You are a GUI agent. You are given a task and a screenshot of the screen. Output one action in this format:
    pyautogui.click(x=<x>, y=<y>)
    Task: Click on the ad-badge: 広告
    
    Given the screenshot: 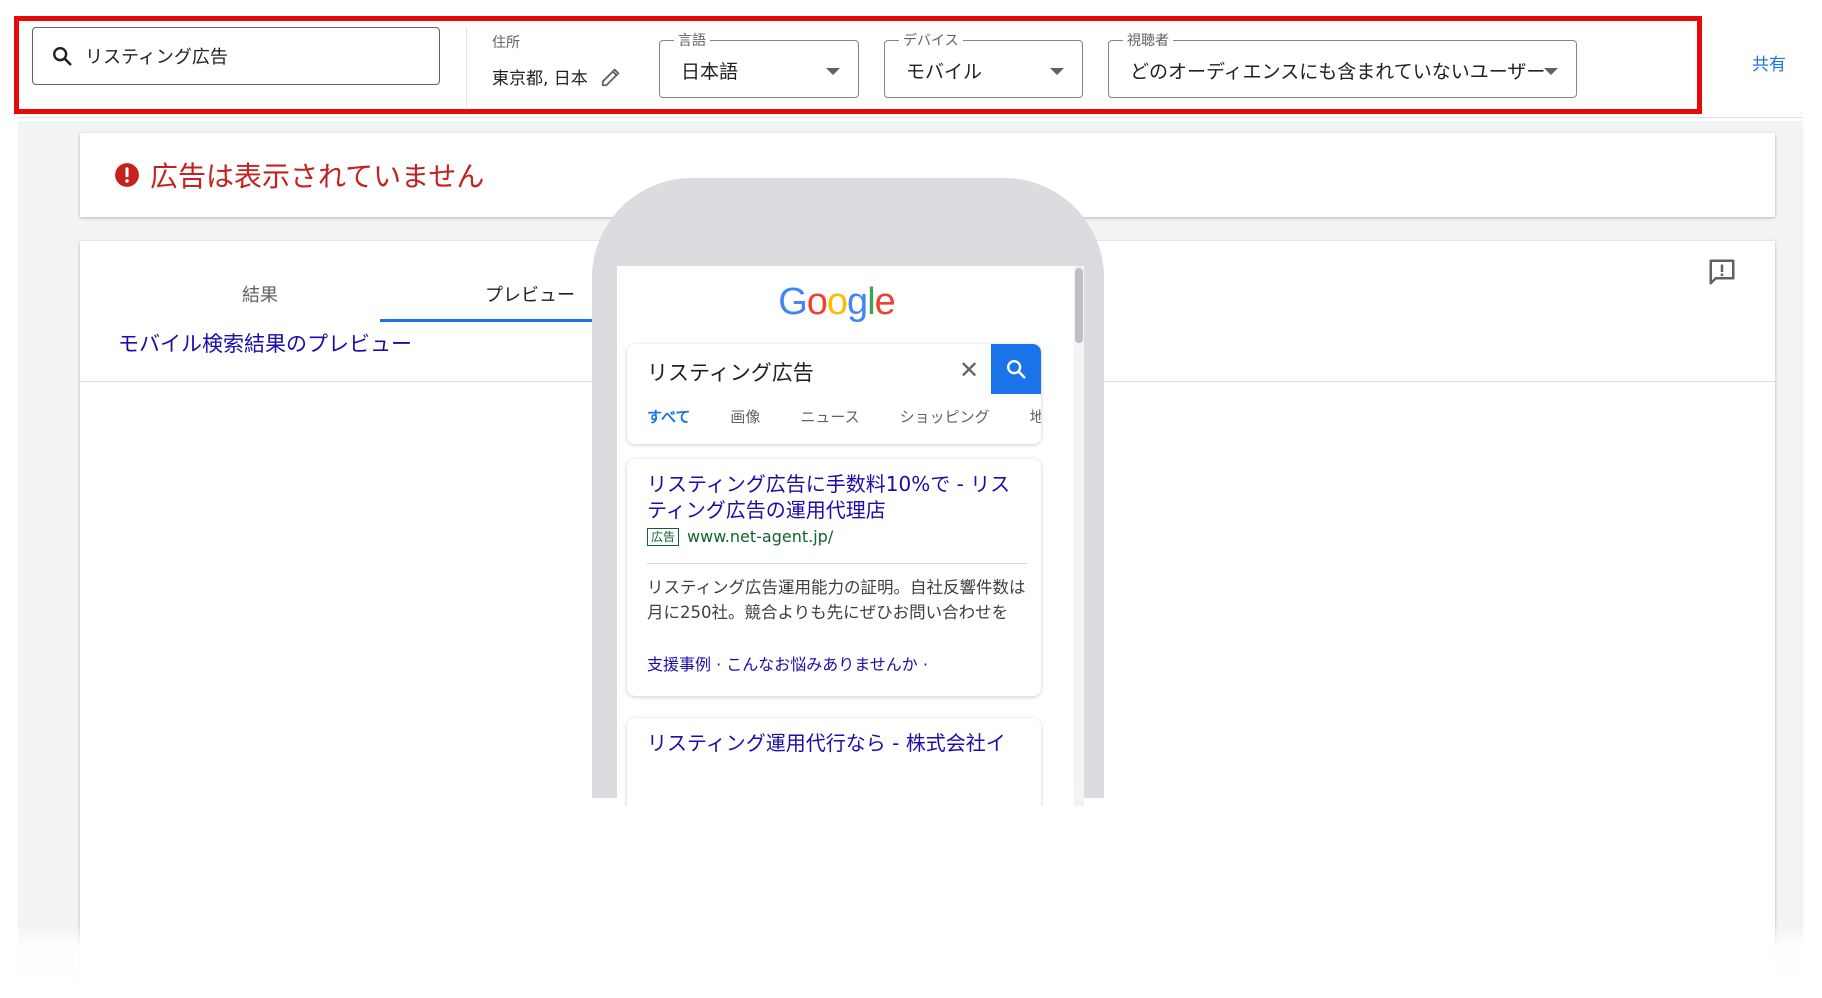 What is the action you would take?
    pyautogui.click(x=663, y=536)
    